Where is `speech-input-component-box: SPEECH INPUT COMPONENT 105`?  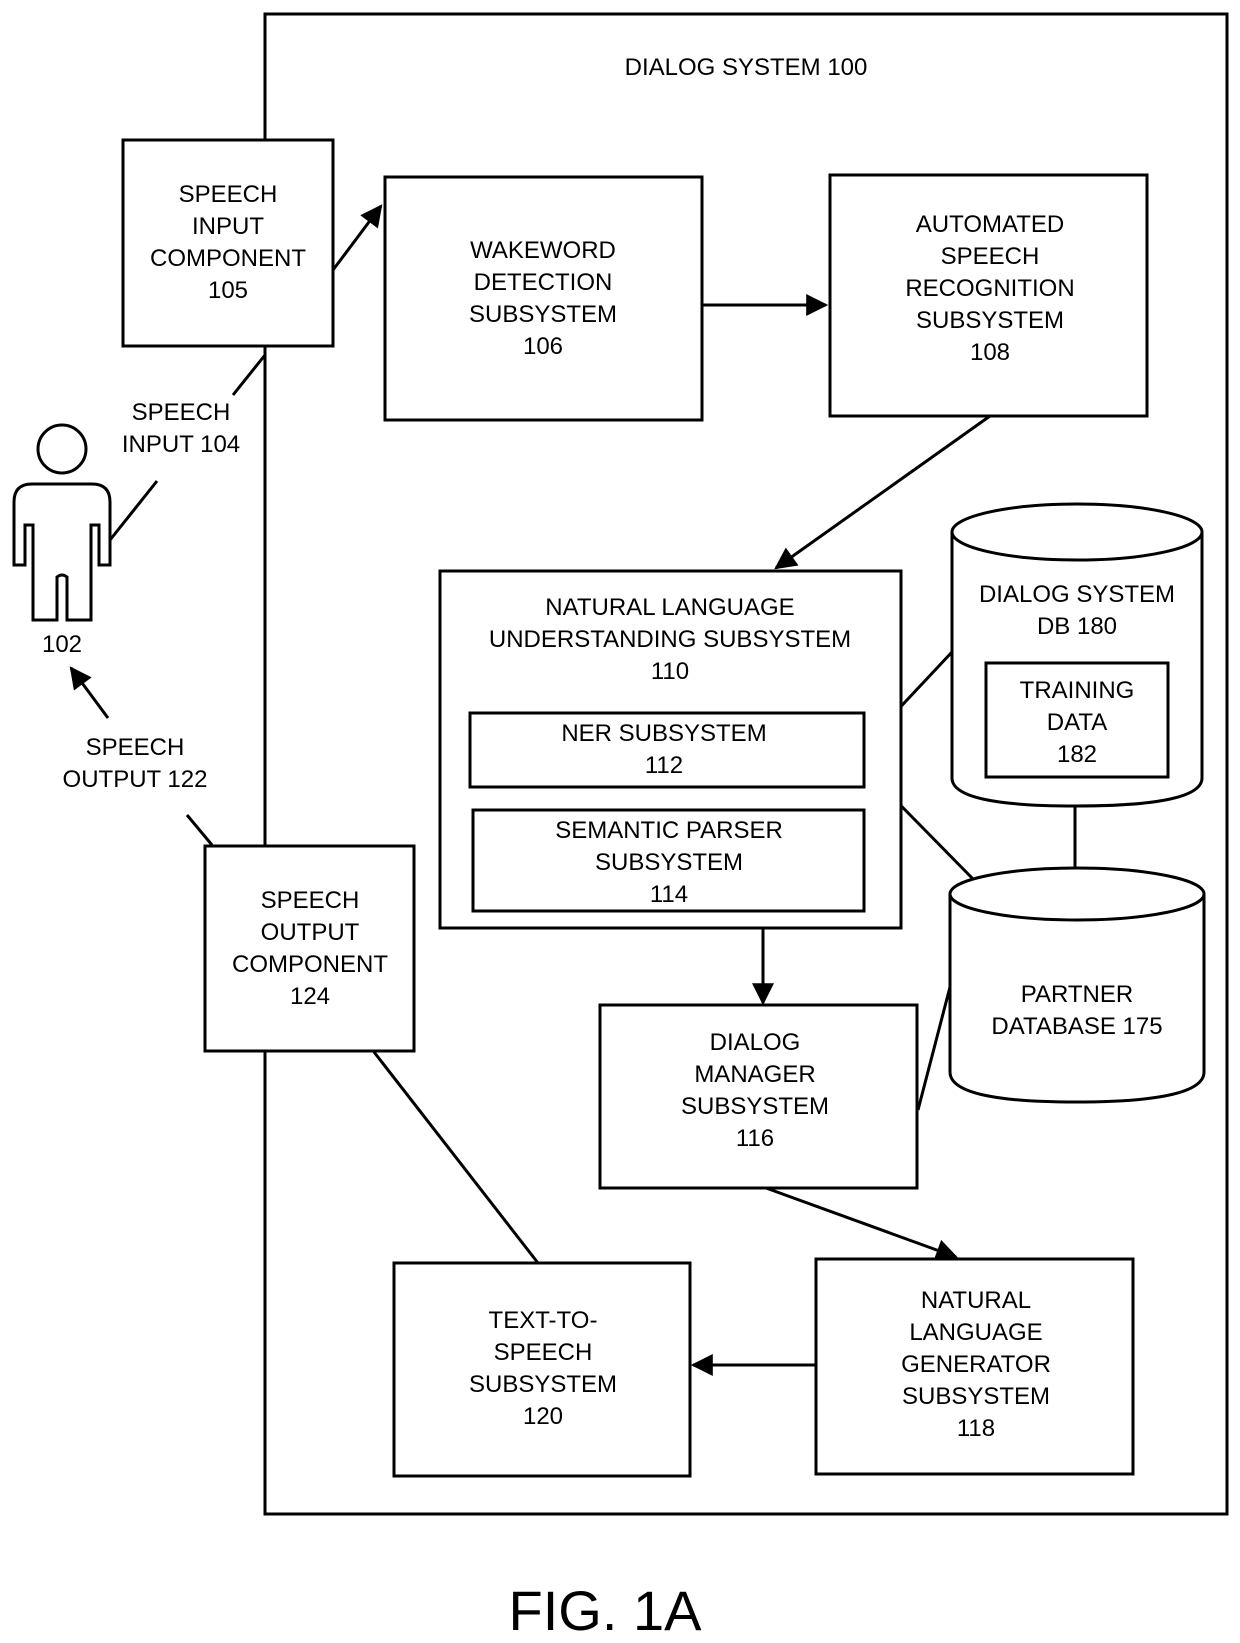 speech-input-component-box: SPEECH INPUT COMPONENT 105 is located at coordinates (228, 243).